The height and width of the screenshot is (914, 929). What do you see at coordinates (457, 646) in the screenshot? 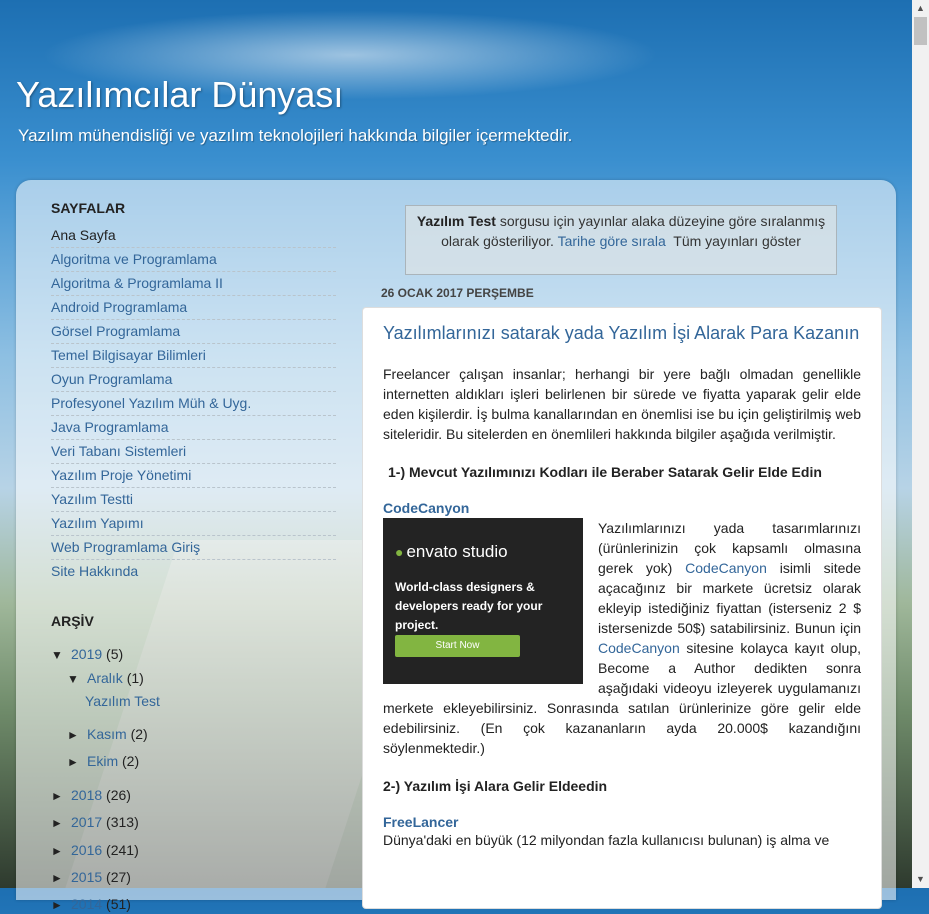
I see `start-now-button: Start Now` at bounding box center [457, 646].